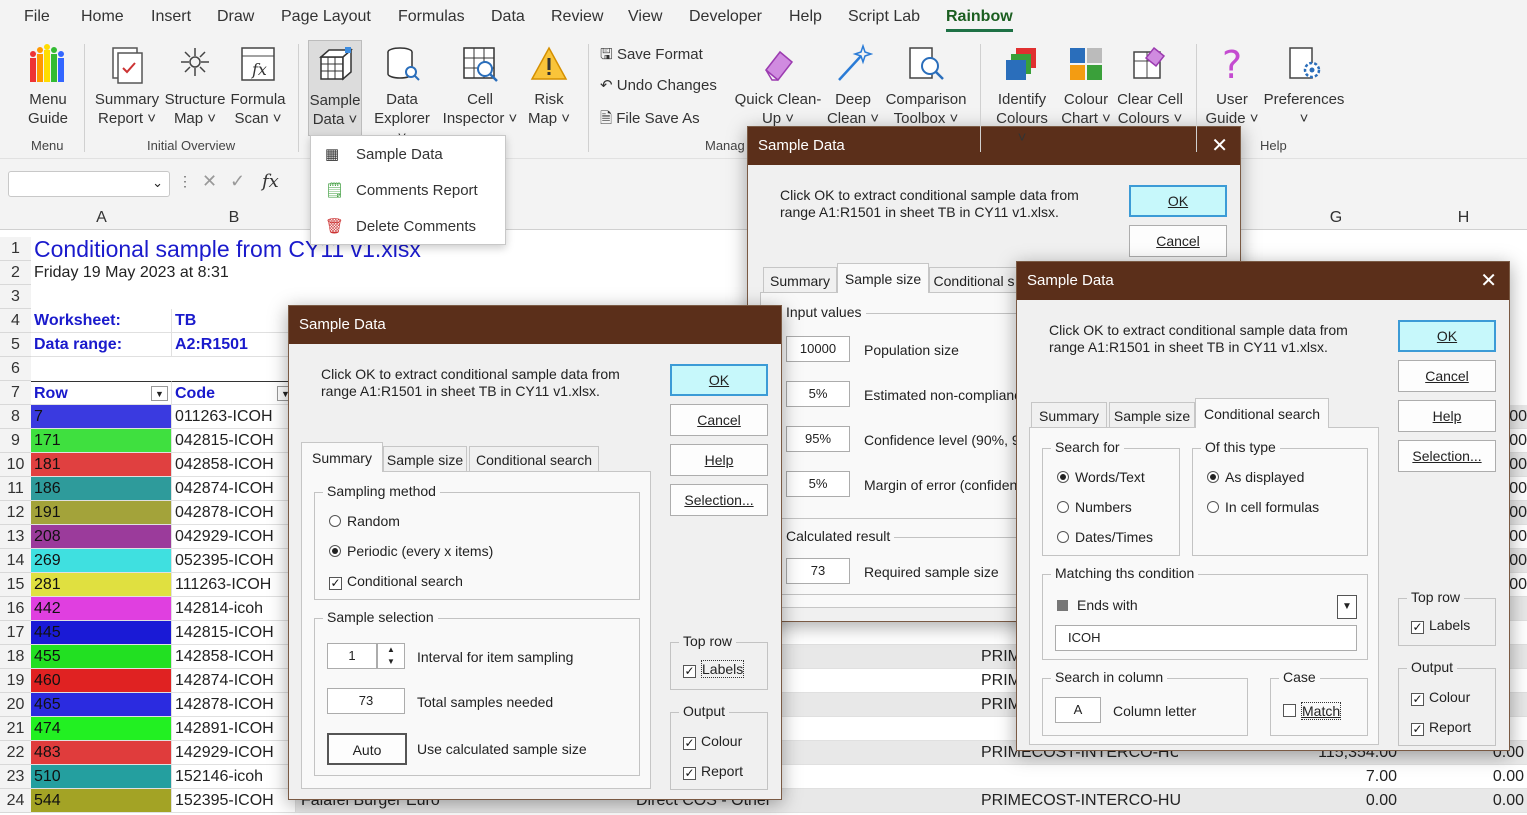 This screenshot has height=815, width=1527. What do you see at coordinates (408, 191) in the screenshot?
I see `dropdown-item-comments-report: 🗒 Comments Report` at bounding box center [408, 191].